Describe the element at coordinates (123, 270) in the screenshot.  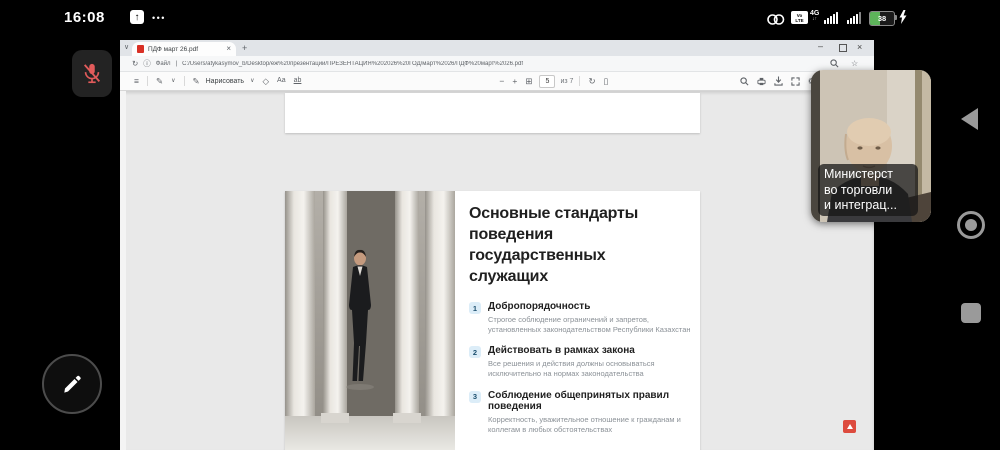
I see `viewer-left-edge` at that location.